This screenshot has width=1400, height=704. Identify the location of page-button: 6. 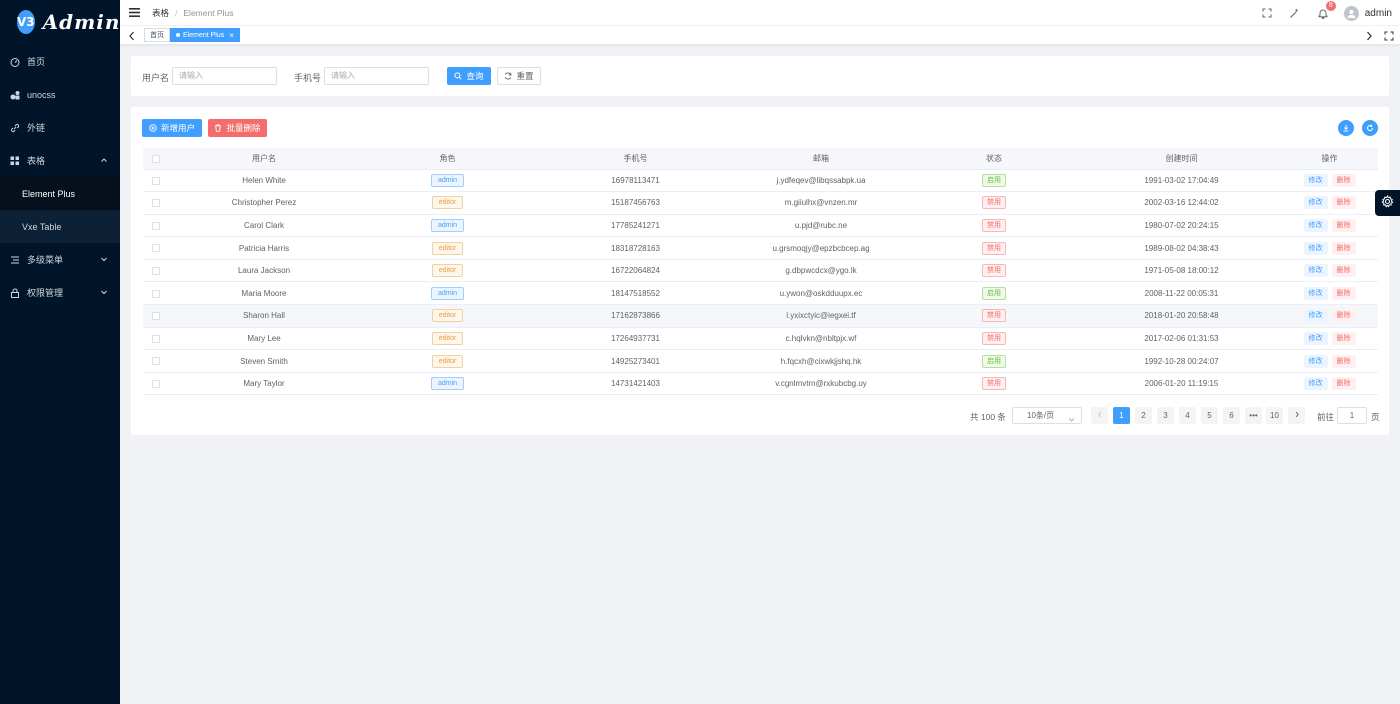
(1231, 415).